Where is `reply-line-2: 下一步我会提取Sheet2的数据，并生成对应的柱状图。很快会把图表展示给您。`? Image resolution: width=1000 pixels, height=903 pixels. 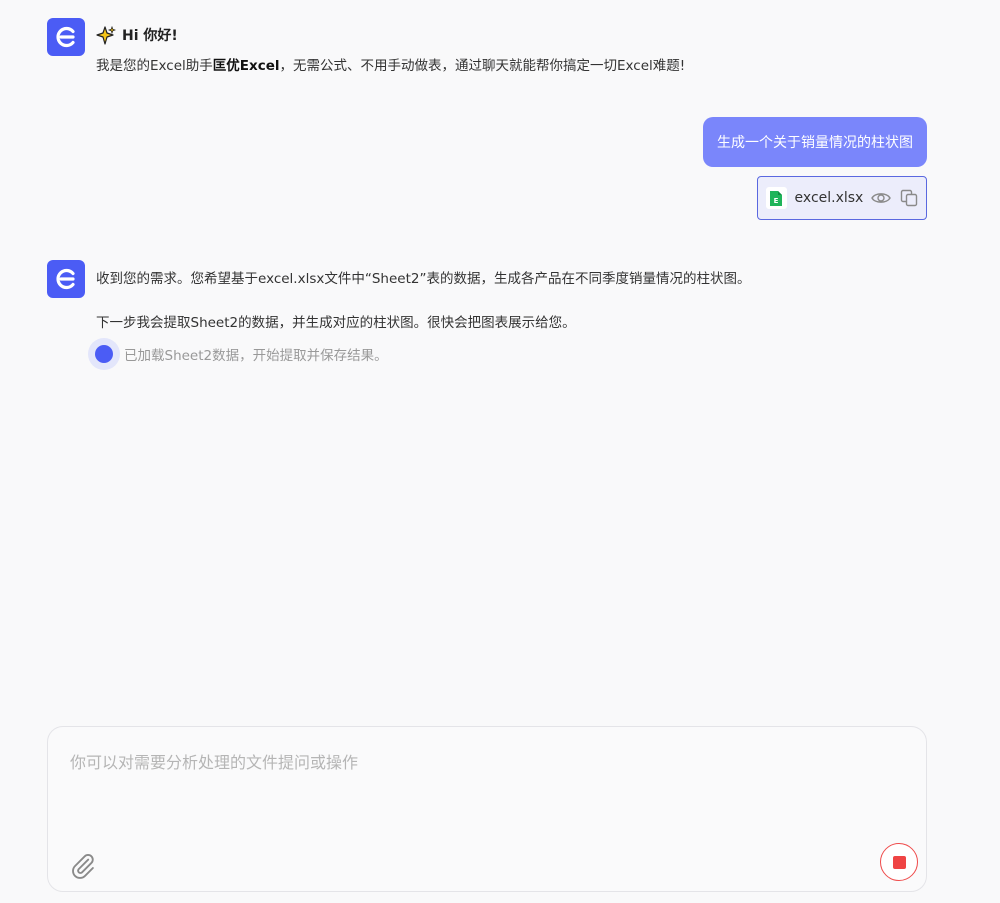
reply-line-2: 下一步我会提取Sheet2的数据，并生成对应的柱状图。很快会把图表展示给您。 is located at coordinates (336, 323).